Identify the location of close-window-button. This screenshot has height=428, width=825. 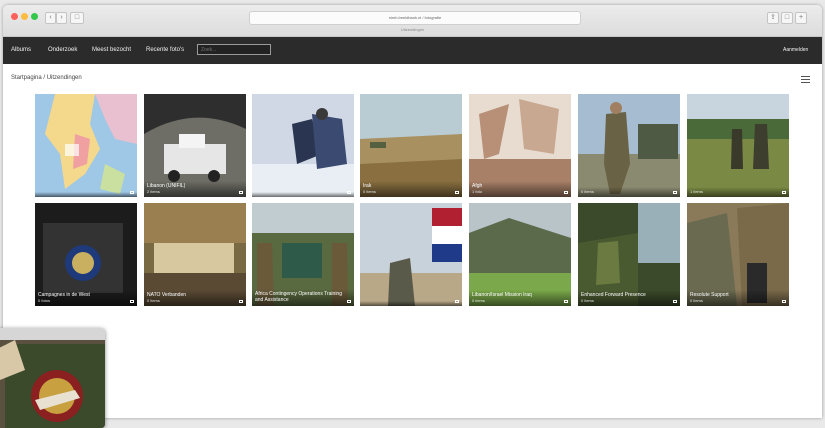
(14, 16).